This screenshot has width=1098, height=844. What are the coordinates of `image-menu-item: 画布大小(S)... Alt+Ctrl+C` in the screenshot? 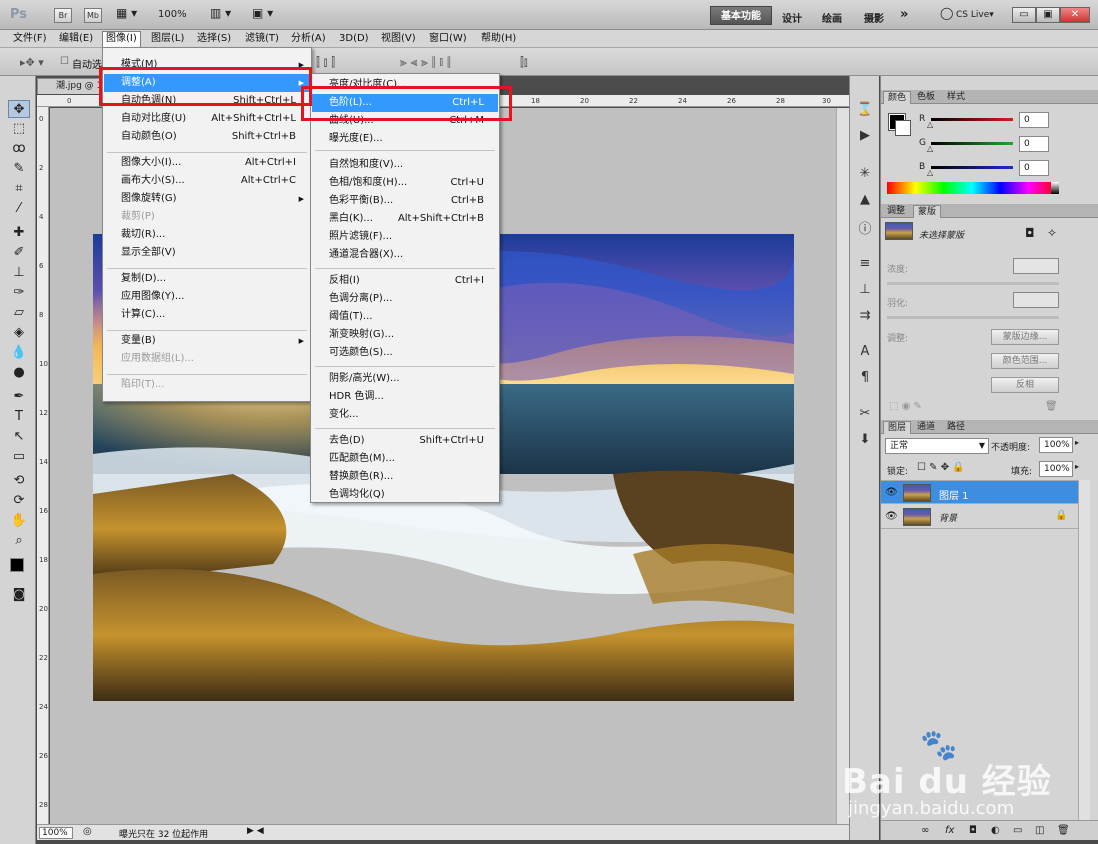 It's located at (207, 181).